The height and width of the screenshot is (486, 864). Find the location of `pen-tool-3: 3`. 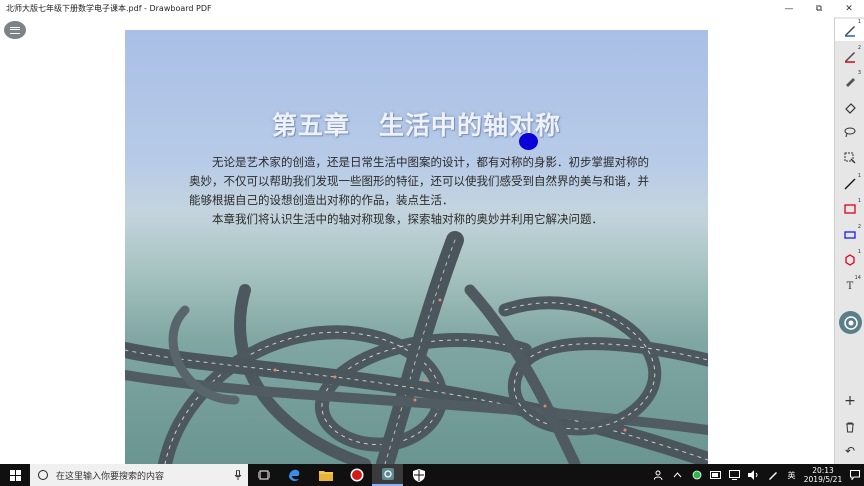

pen-tool-3: 3 is located at coordinates (849, 81).